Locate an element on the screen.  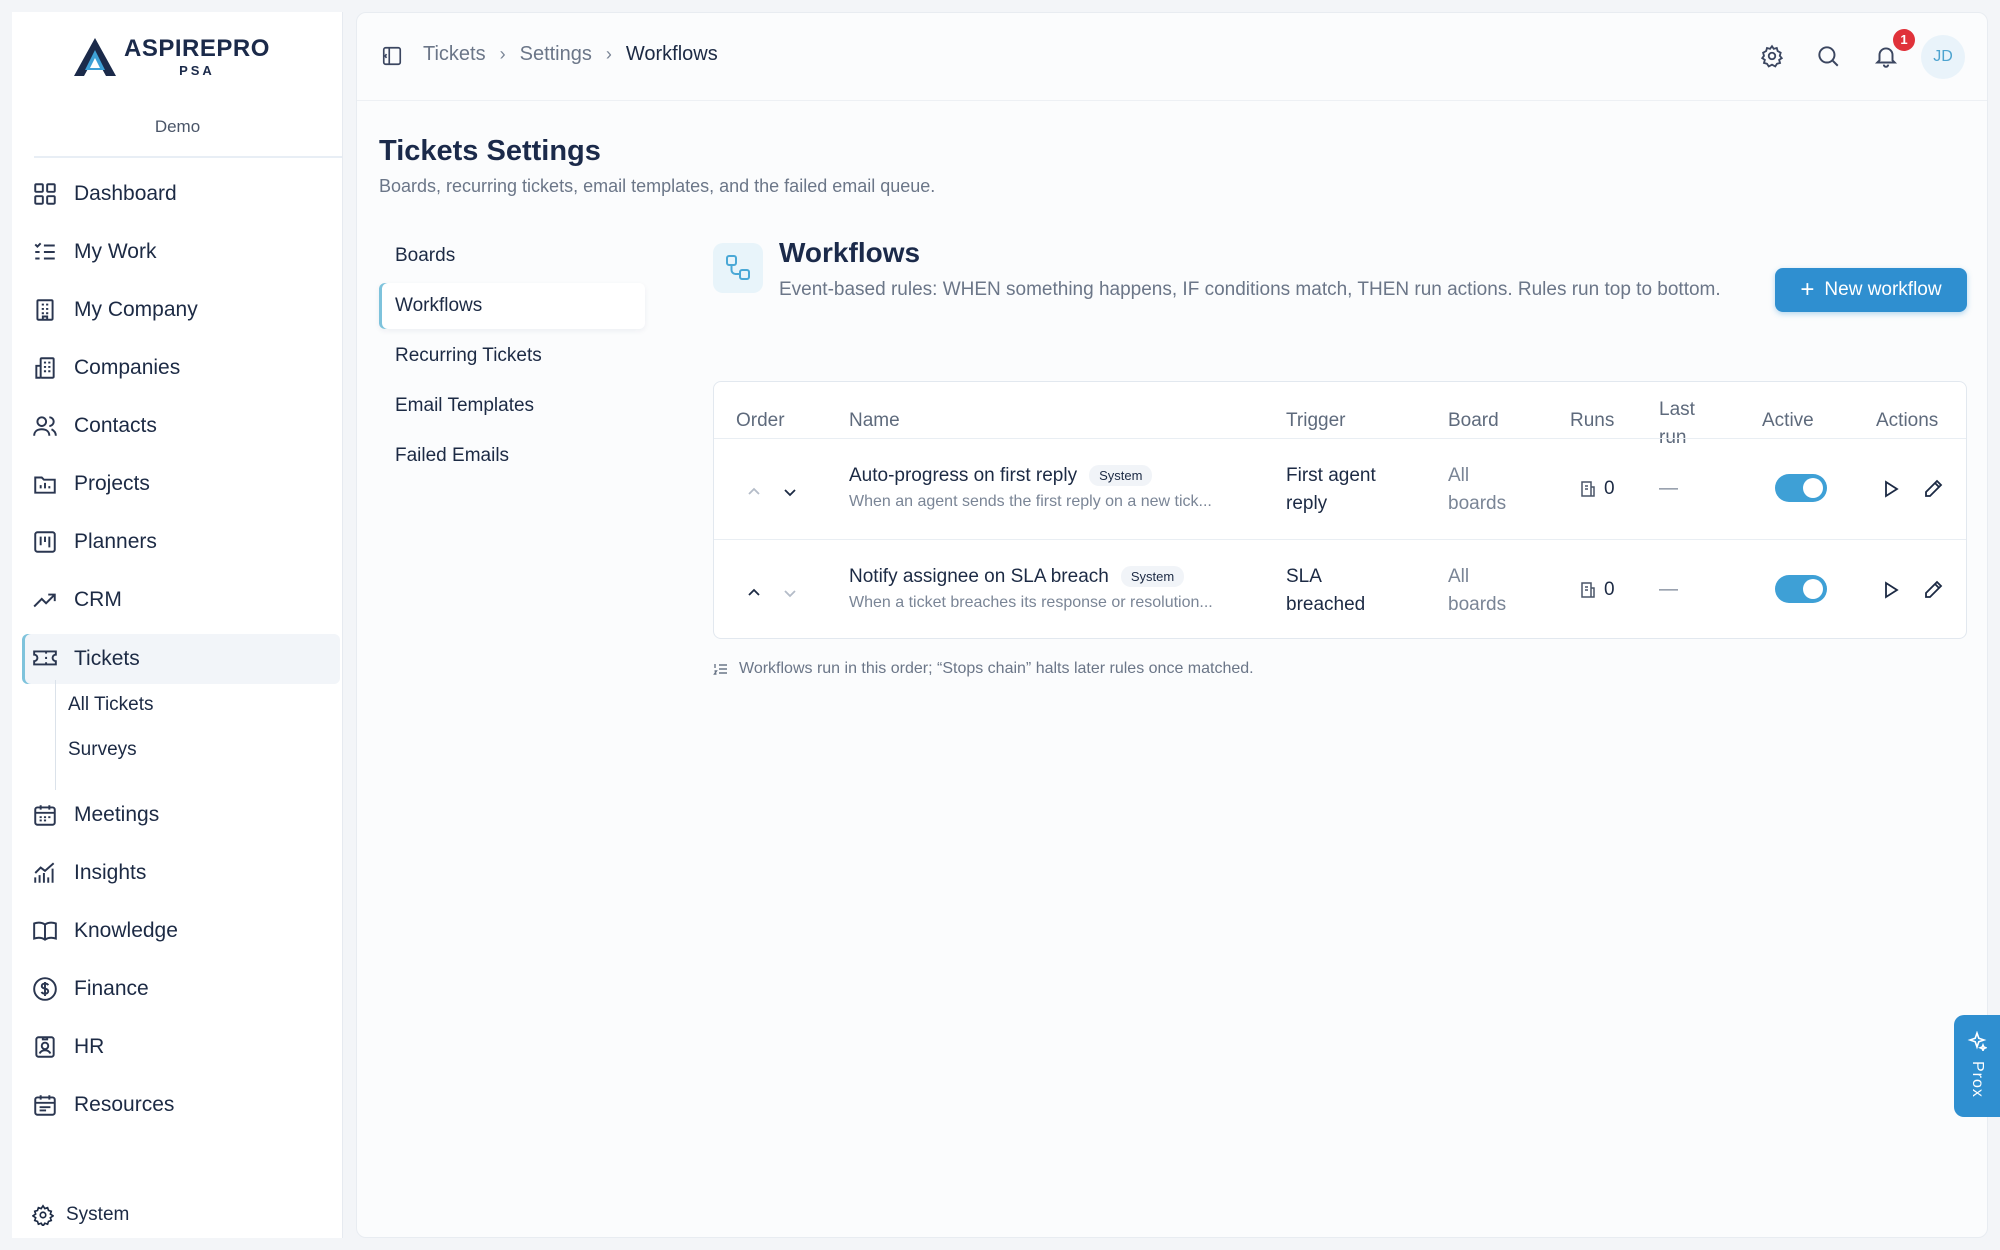
sidebar-subitem-surveys: Surveys is located at coordinates (102, 750).